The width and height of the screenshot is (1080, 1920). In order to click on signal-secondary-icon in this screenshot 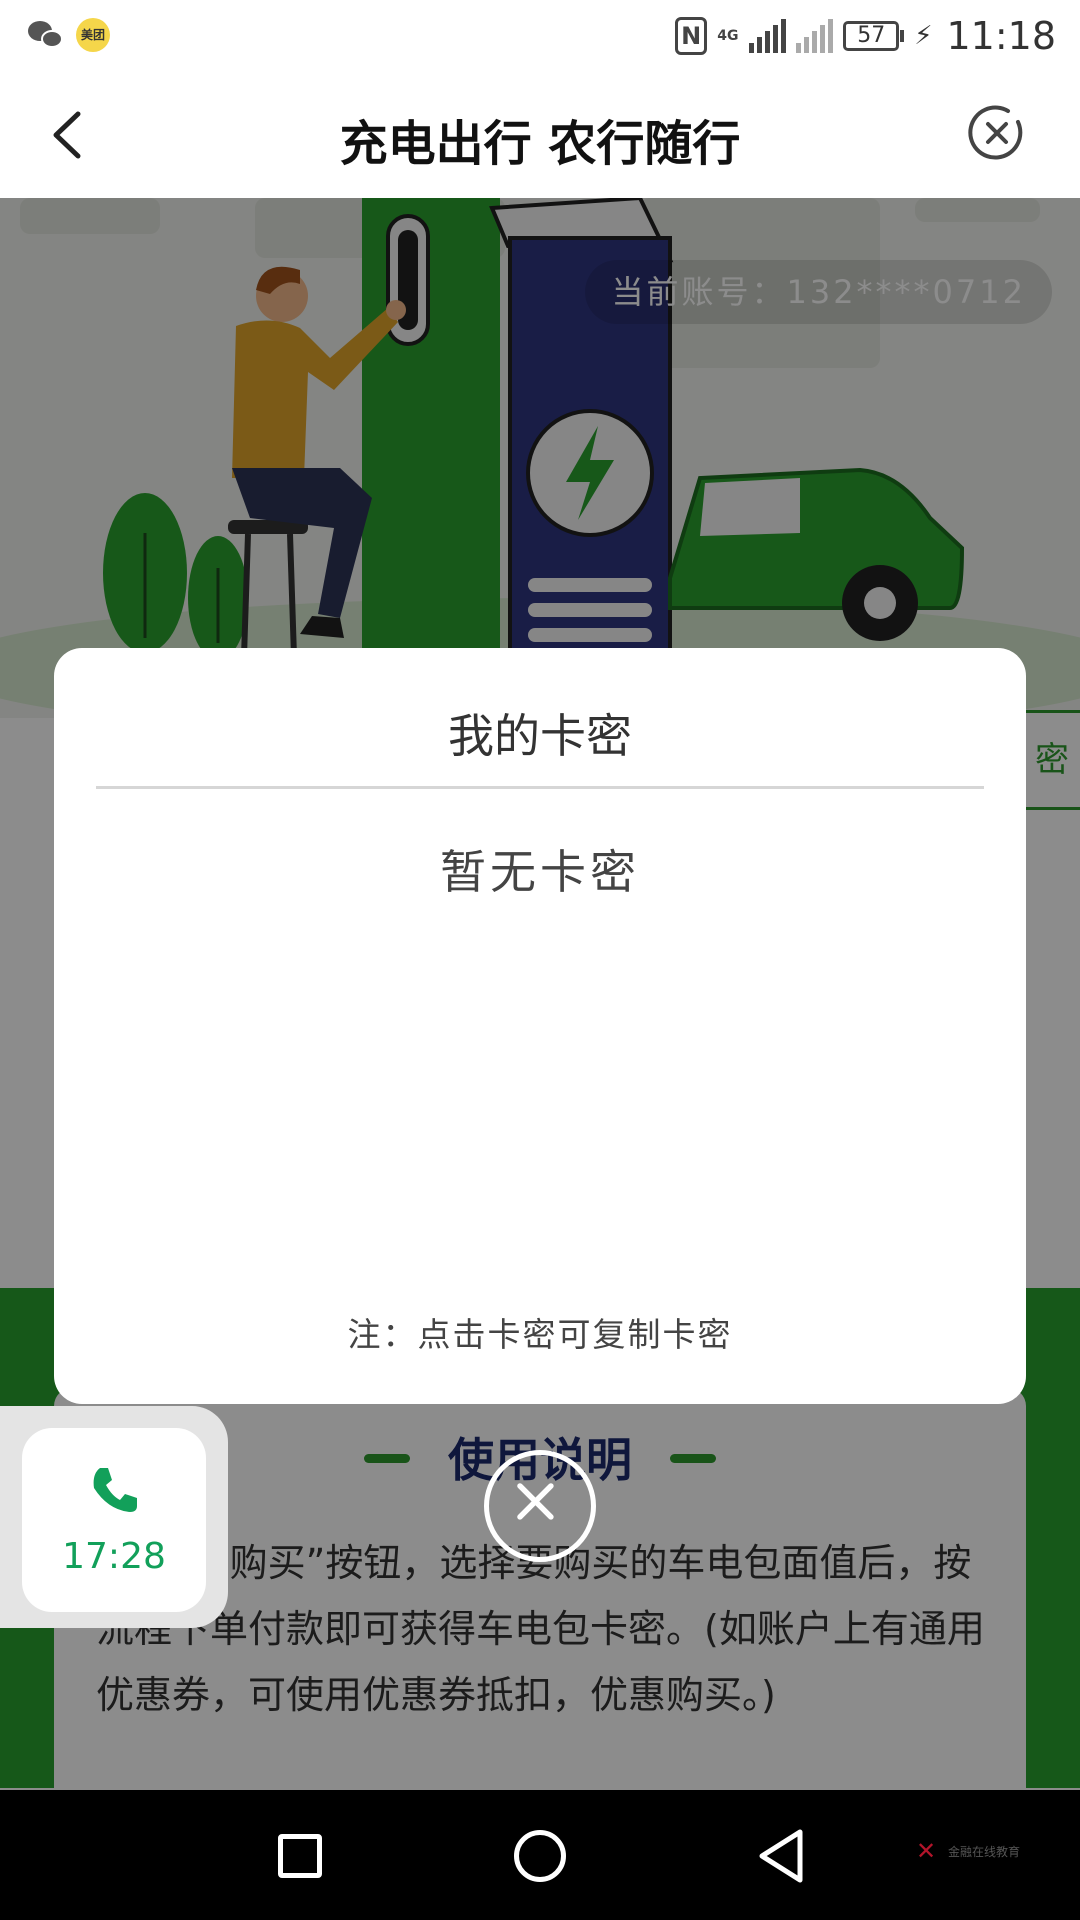, I will do `click(815, 36)`.